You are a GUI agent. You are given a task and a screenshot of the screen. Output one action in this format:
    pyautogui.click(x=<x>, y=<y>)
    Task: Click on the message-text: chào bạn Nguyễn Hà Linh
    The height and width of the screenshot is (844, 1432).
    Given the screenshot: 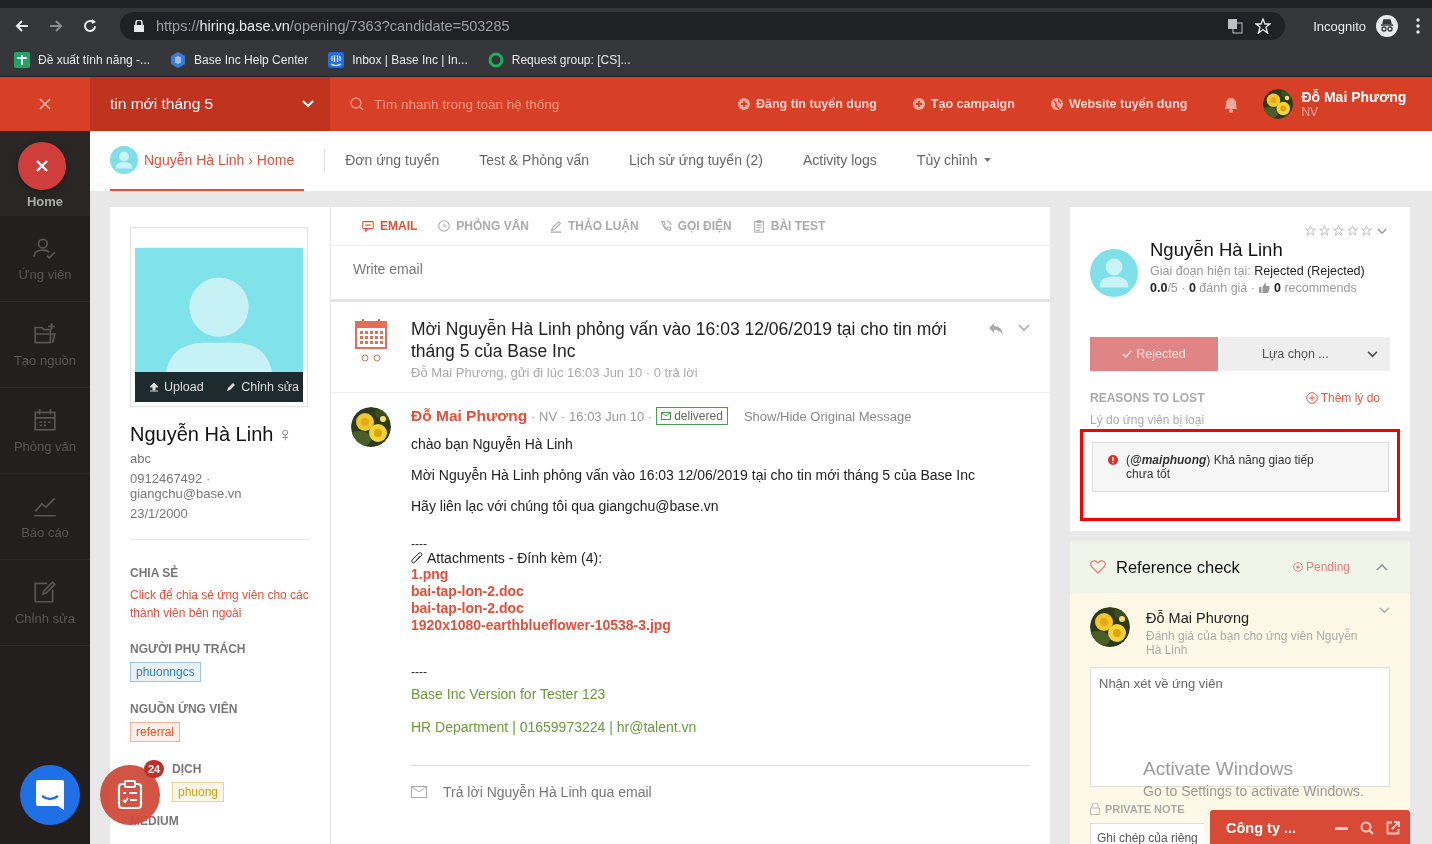 What is the action you would take?
    pyautogui.click(x=492, y=444)
    